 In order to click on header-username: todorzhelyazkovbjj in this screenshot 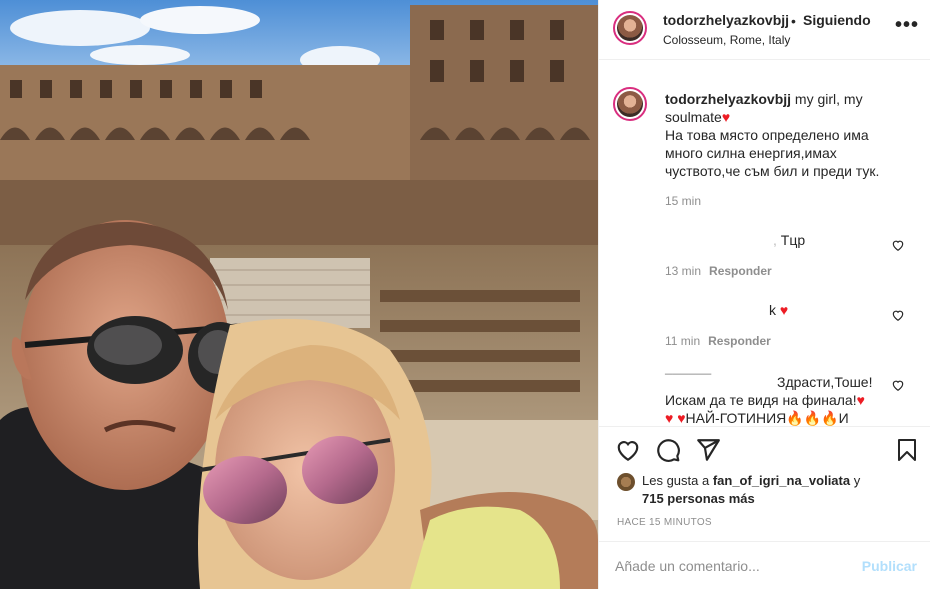, I will do `click(726, 20)`.